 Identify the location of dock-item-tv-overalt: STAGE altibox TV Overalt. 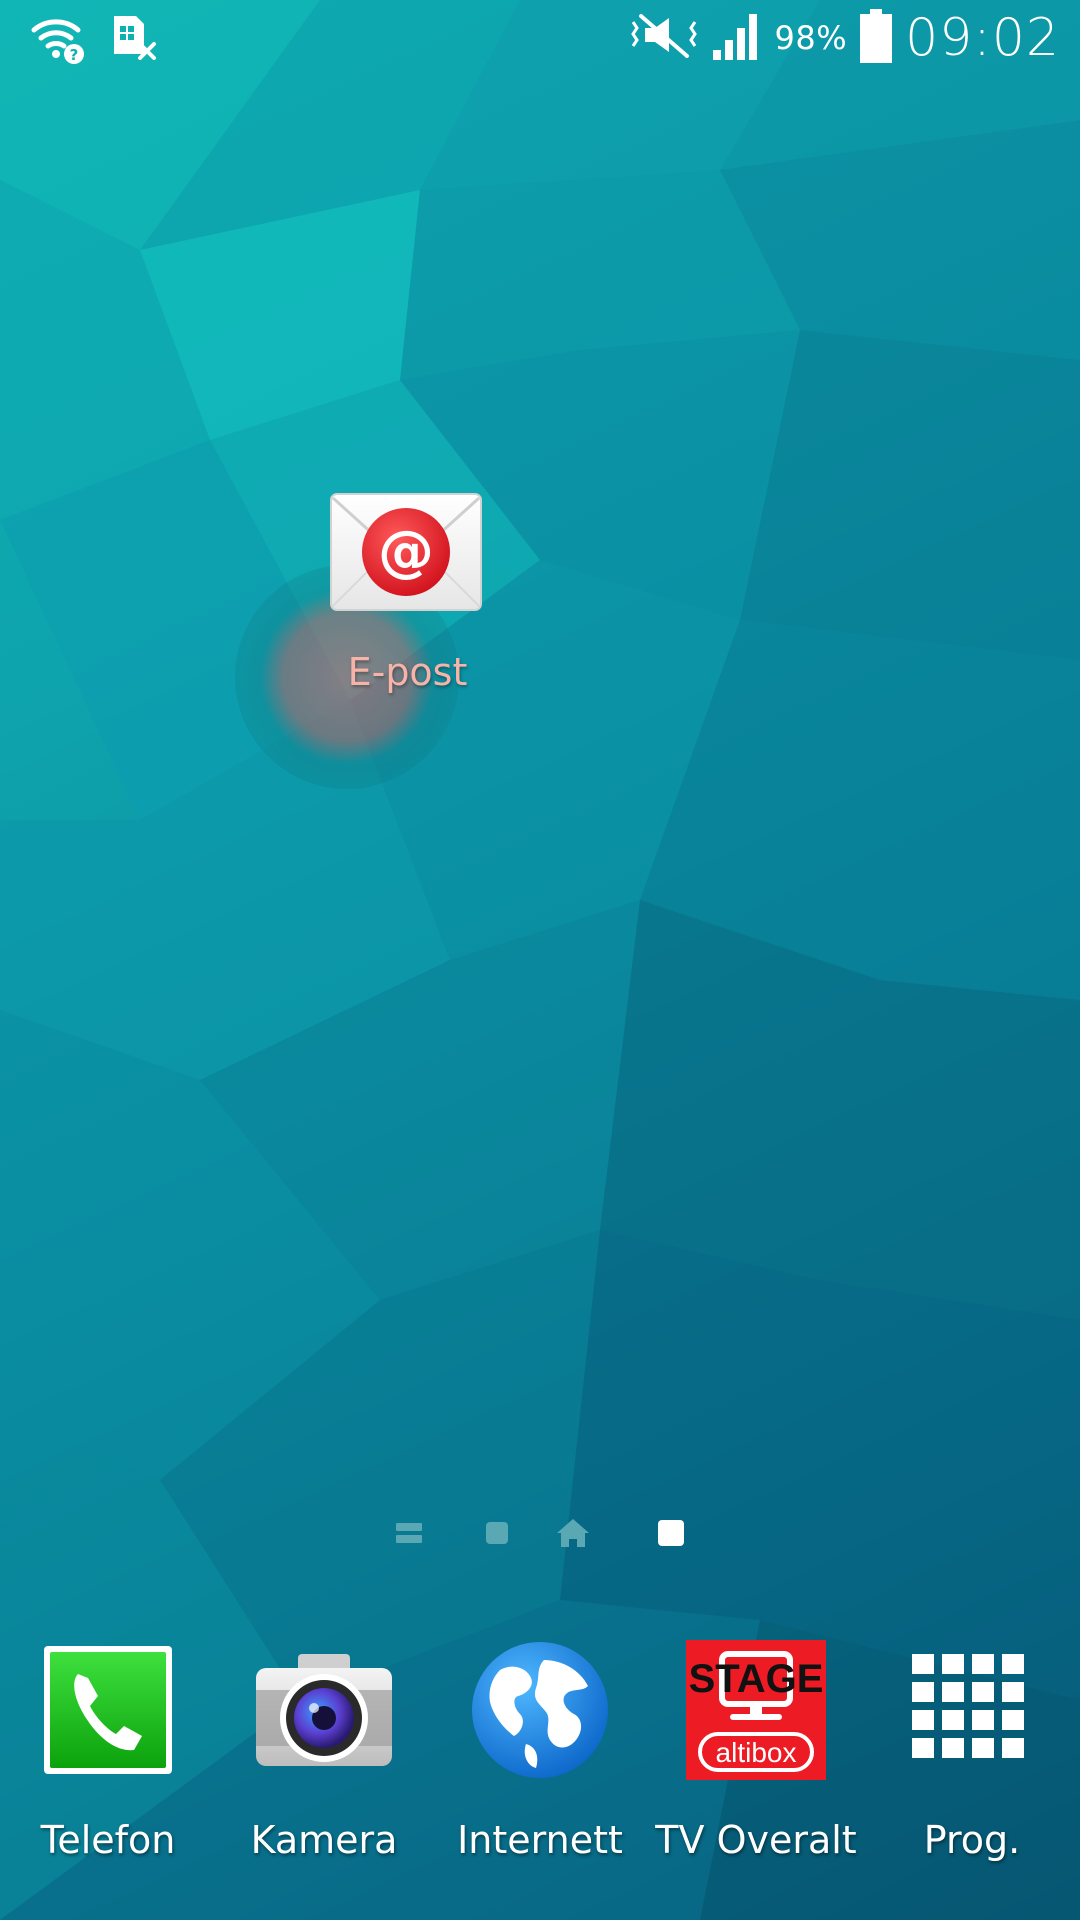
(756, 1755).